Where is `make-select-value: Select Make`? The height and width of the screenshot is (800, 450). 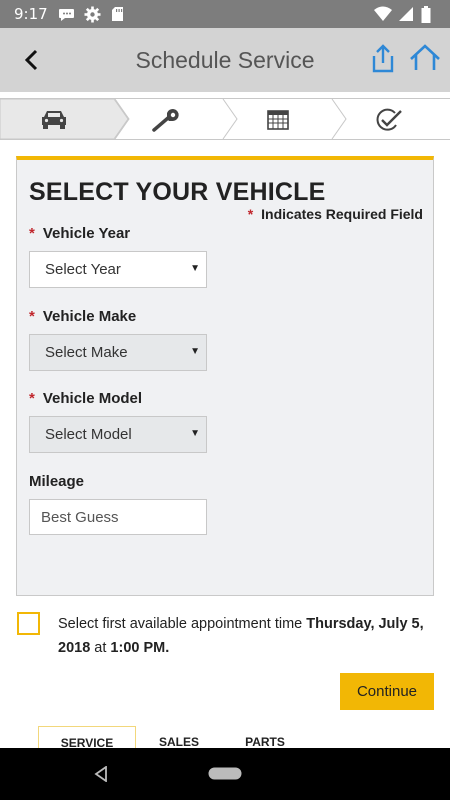 make-select-value: Select Make is located at coordinates (86, 352).